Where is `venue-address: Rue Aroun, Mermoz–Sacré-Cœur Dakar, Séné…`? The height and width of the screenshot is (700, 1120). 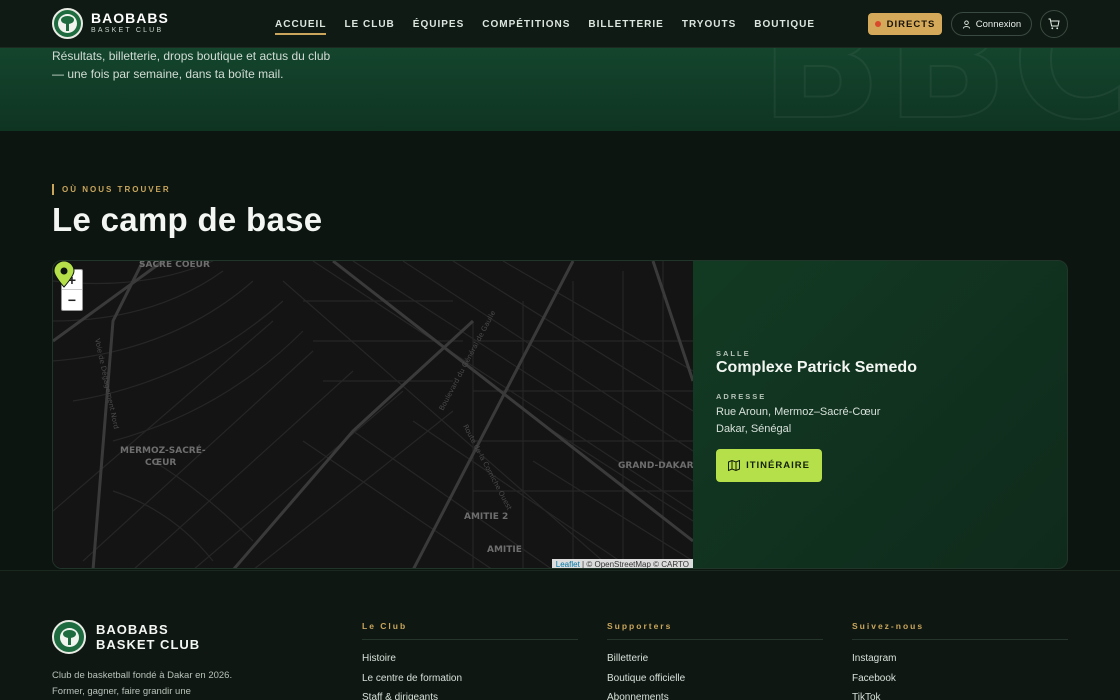 venue-address: Rue Aroun, Mermoz–Sacré-Cœur Dakar, Séné… is located at coordinates (798, 420).